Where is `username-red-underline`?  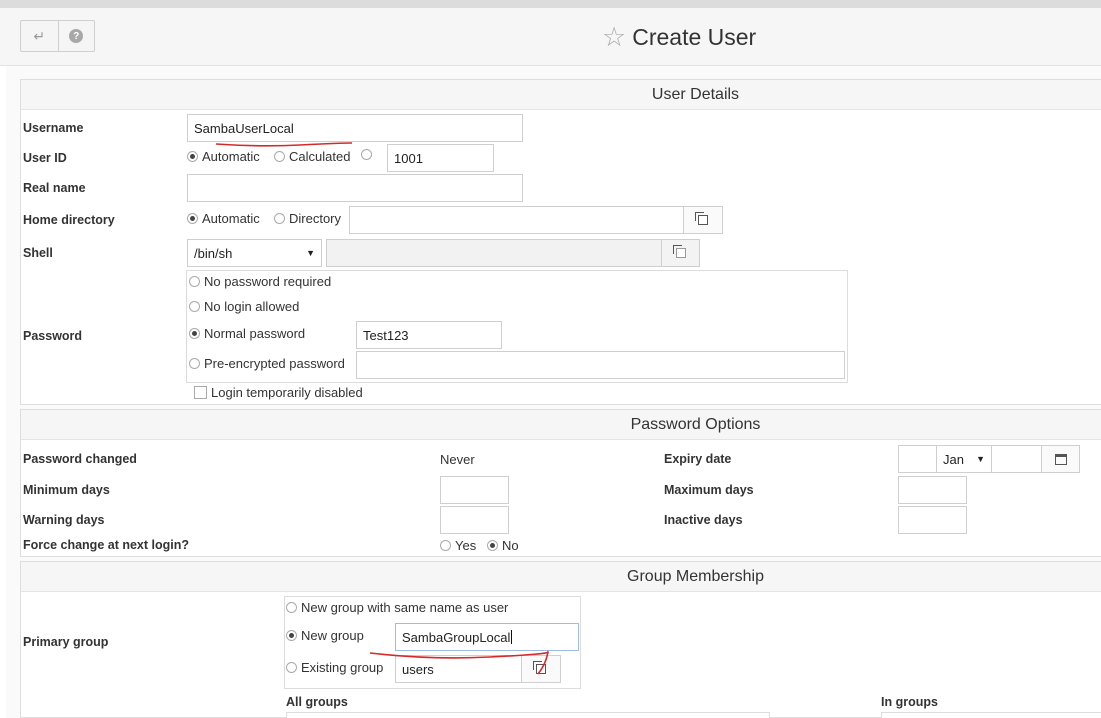
username-red-underline is located at coordinates (284, 144).